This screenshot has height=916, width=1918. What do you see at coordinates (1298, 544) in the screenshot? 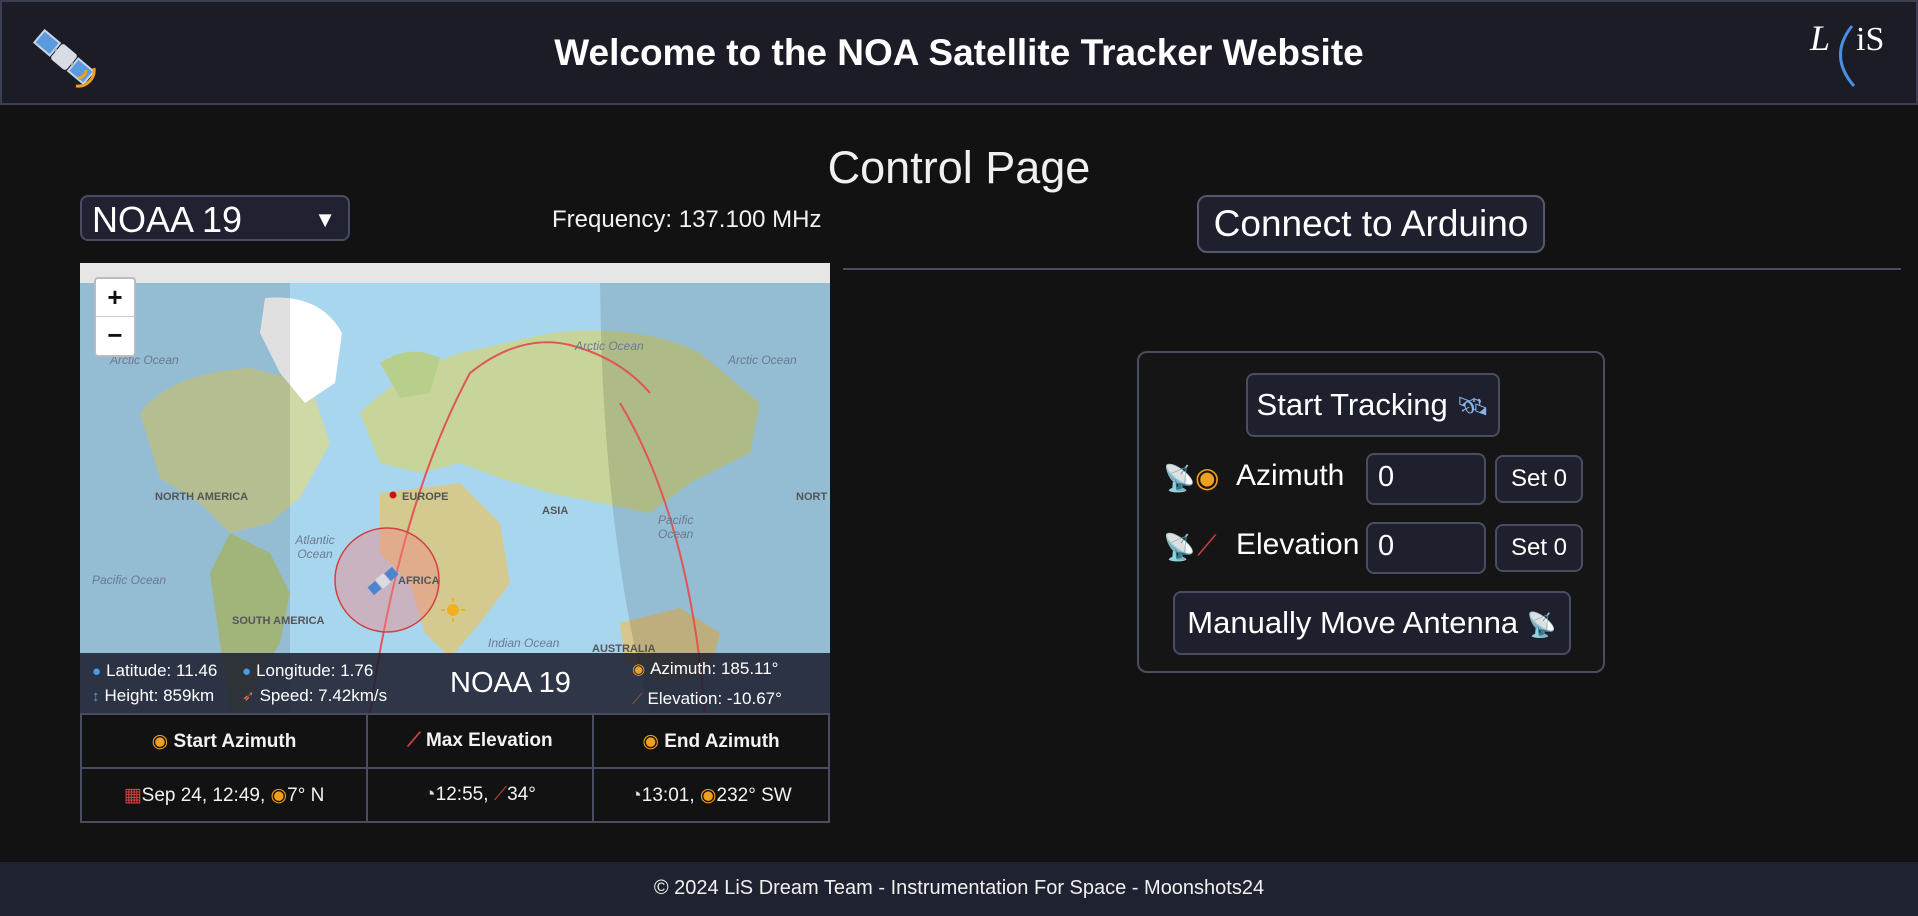
I see `elevation-label: Elevation` at bounding box center [1298, 544].